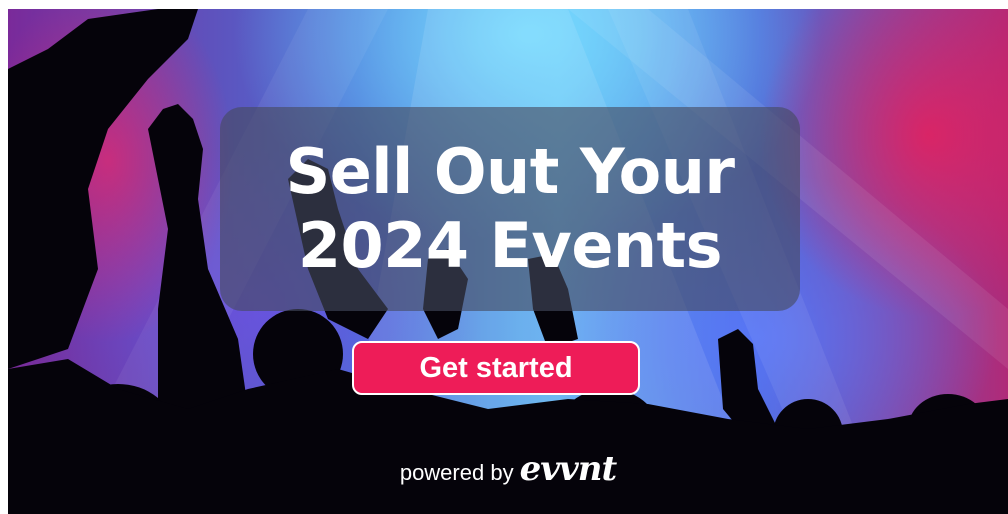  I want to click on headline-line-1: Sell Out Your, so click(510, 171).